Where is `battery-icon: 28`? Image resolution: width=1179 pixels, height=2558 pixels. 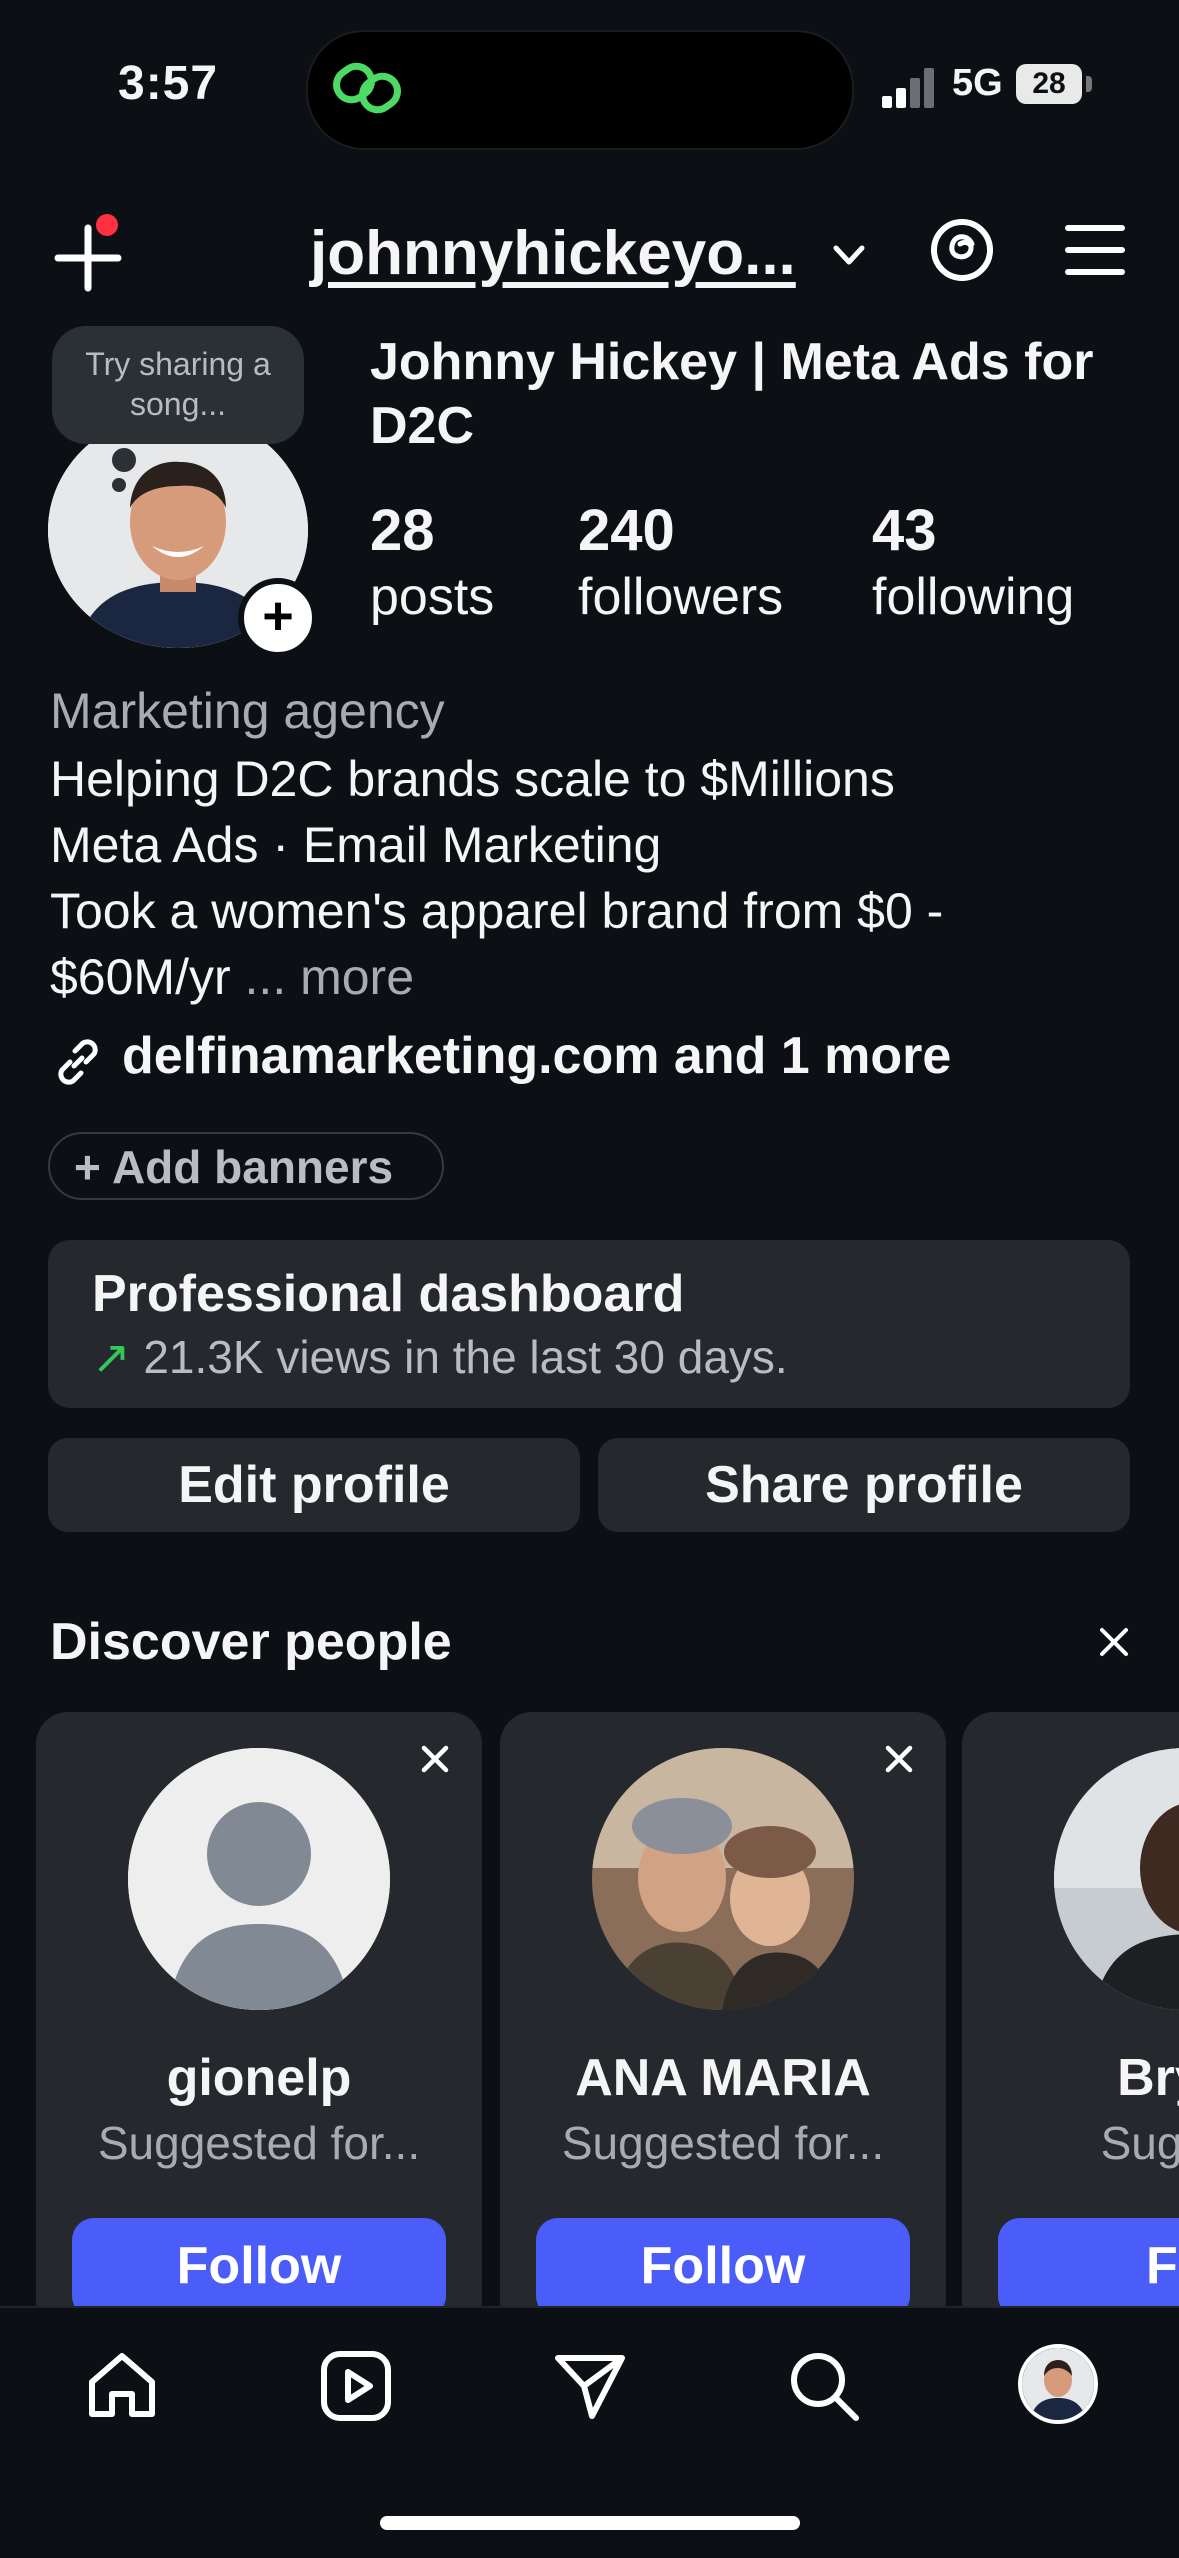 battery-icon: 28 is located at coordinates (1055, 84).